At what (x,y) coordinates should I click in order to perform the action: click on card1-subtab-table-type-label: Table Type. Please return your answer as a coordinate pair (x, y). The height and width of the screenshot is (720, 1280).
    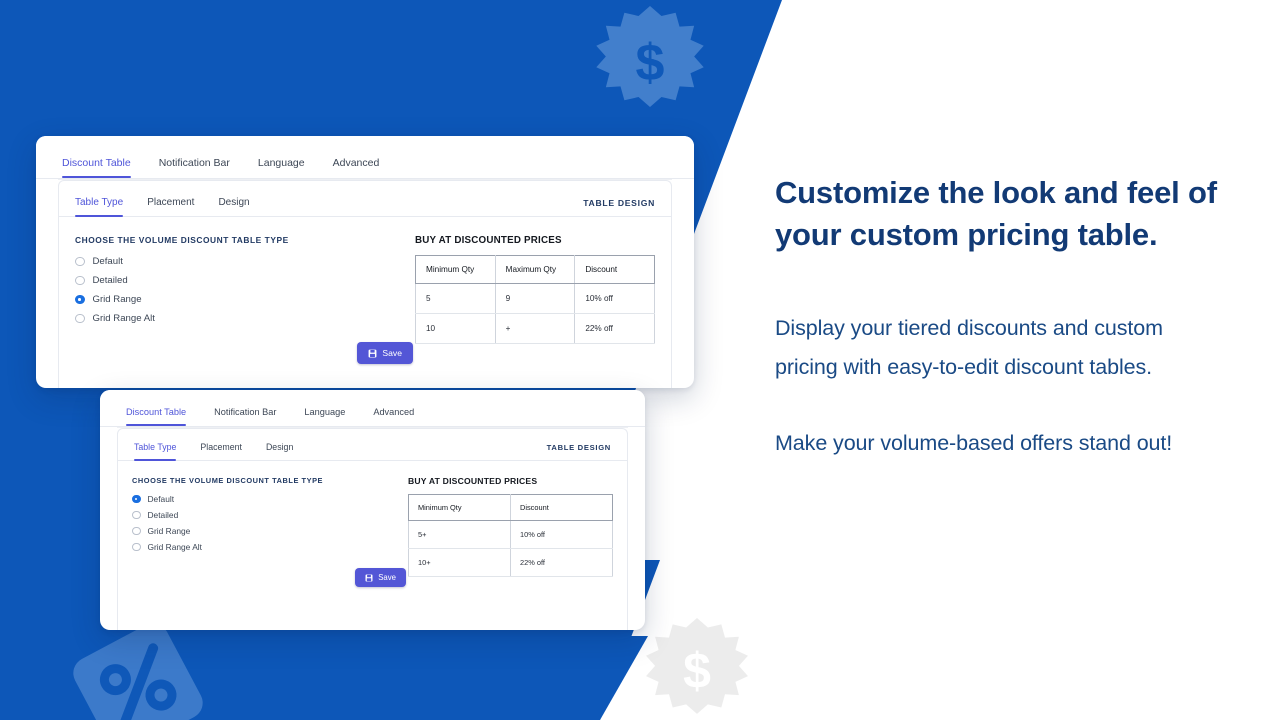
    Looking at the image, I should click on (99, 202).